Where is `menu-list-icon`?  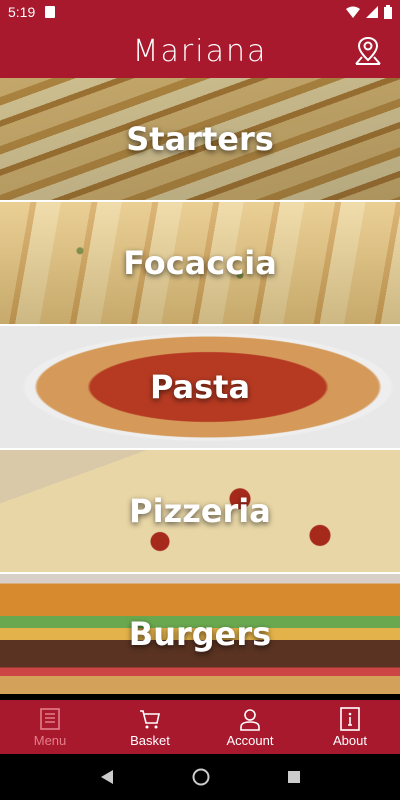 menu-list-icon is located at coordinates (50, 718).